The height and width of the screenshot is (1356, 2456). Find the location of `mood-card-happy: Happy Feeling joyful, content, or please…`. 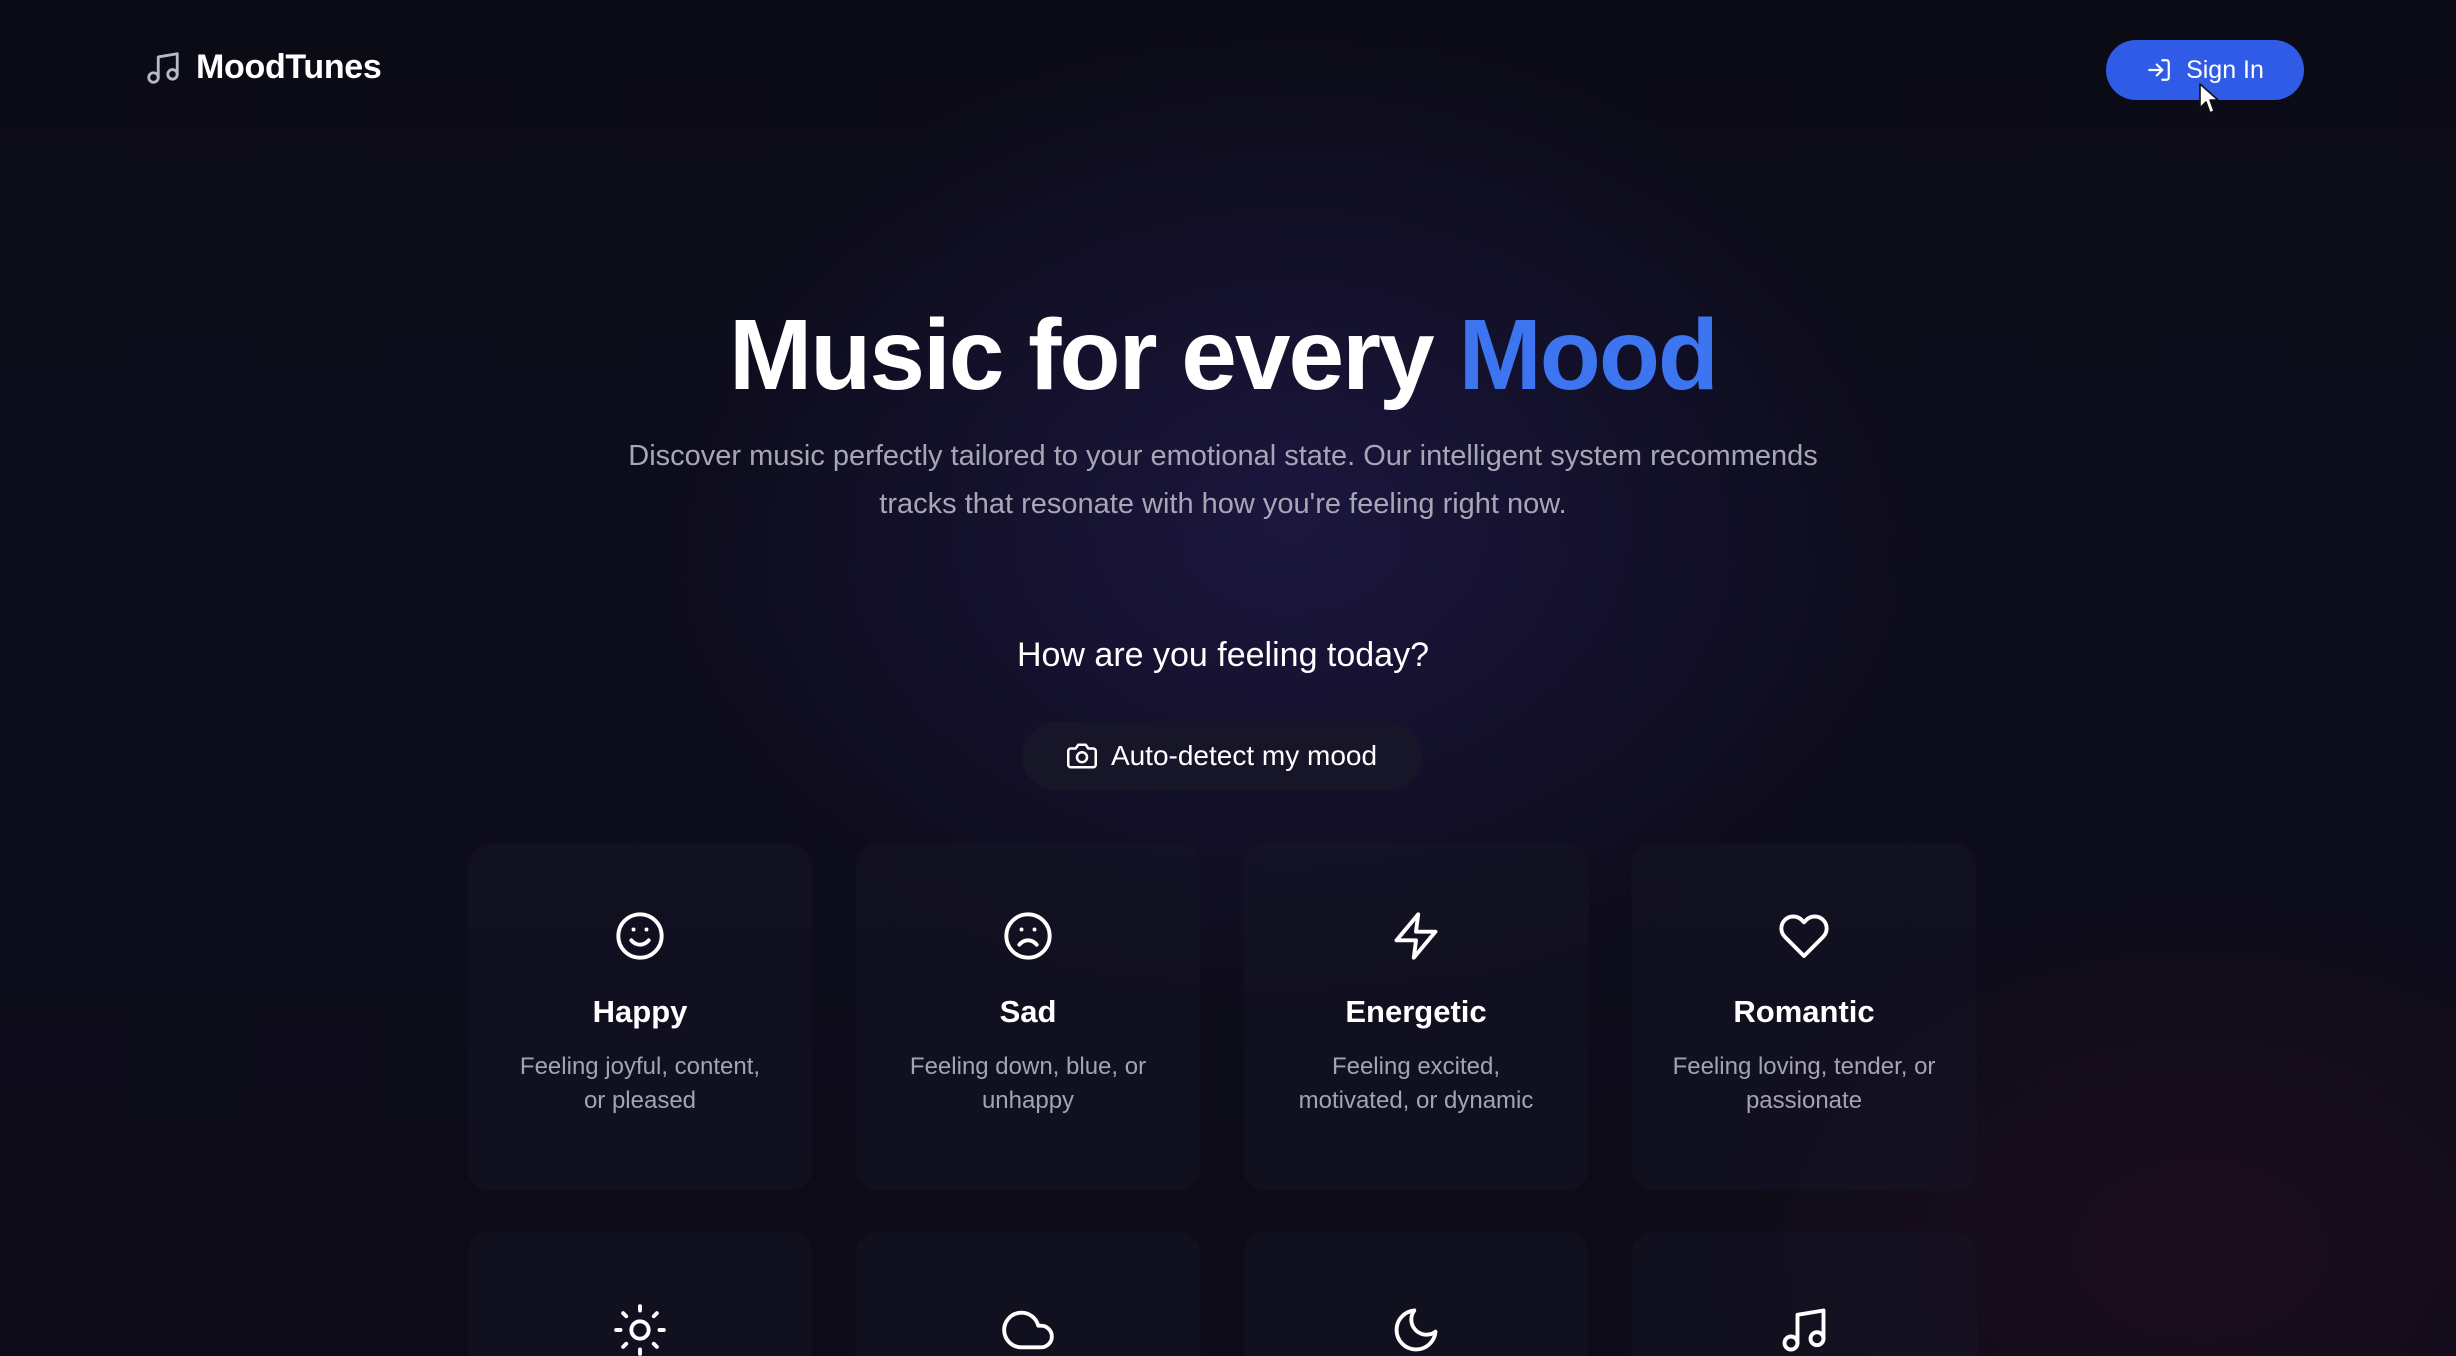

mood-card-happy: Happy Feeling joyful, content, or please… is located at coordinates (640, 1017).